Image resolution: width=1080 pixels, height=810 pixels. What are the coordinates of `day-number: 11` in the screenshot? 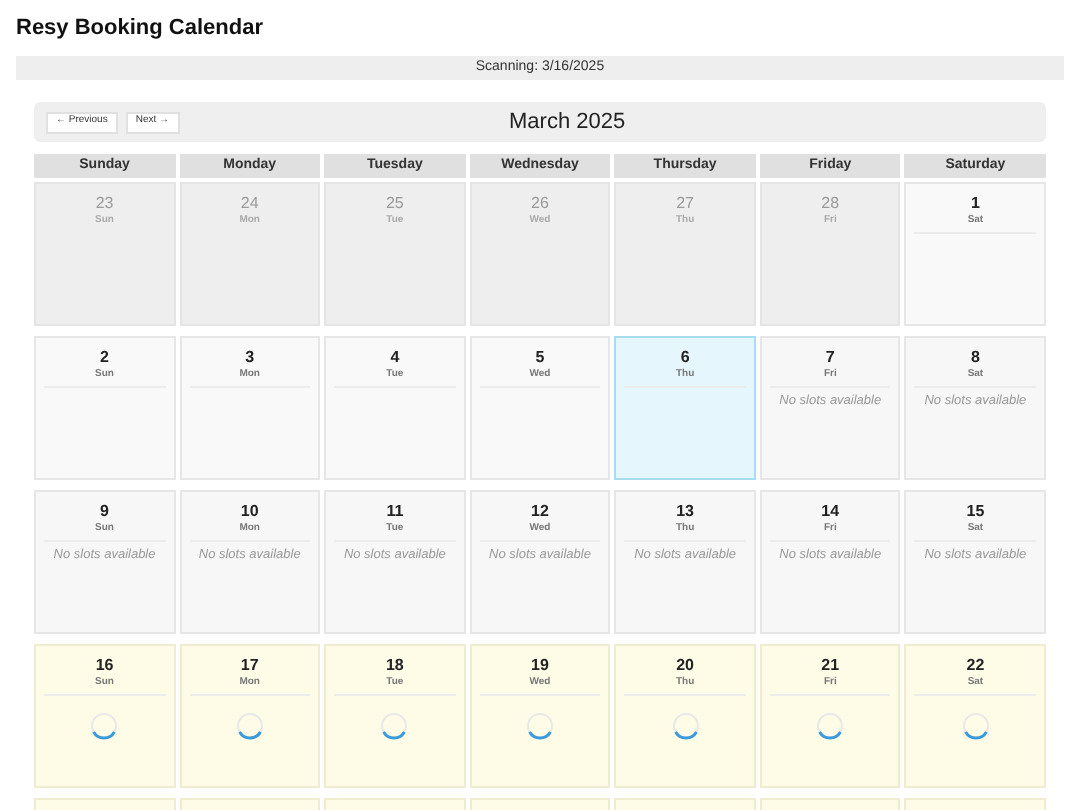 It's located at (395, 512).